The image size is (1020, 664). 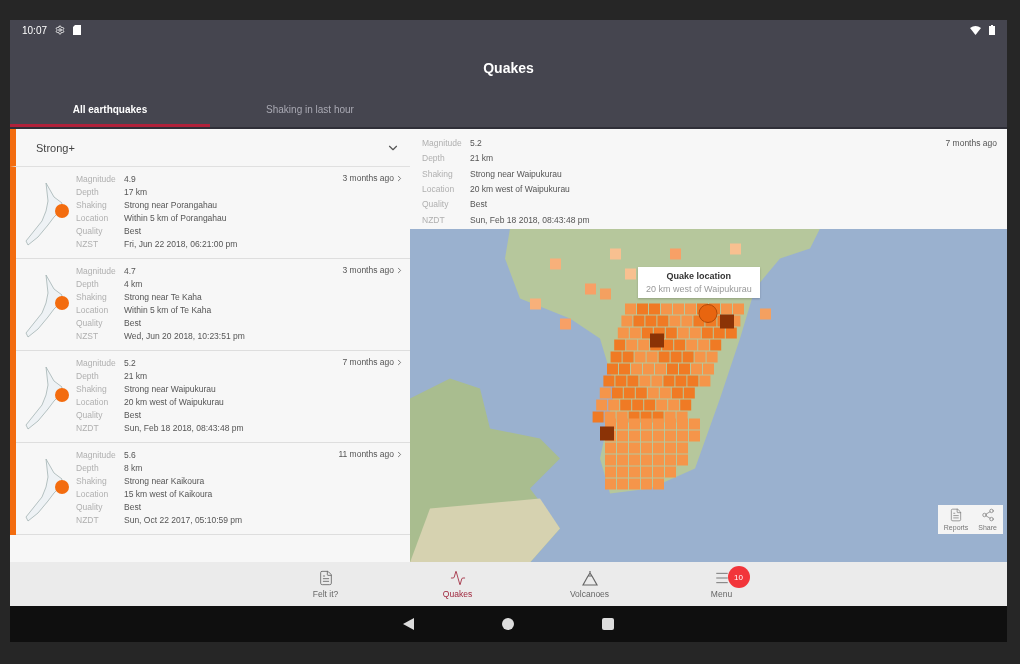 What do you see at coordinates (992, 30) in the screenshot?
I see `battery-icon` at bounding box center [992, 30].